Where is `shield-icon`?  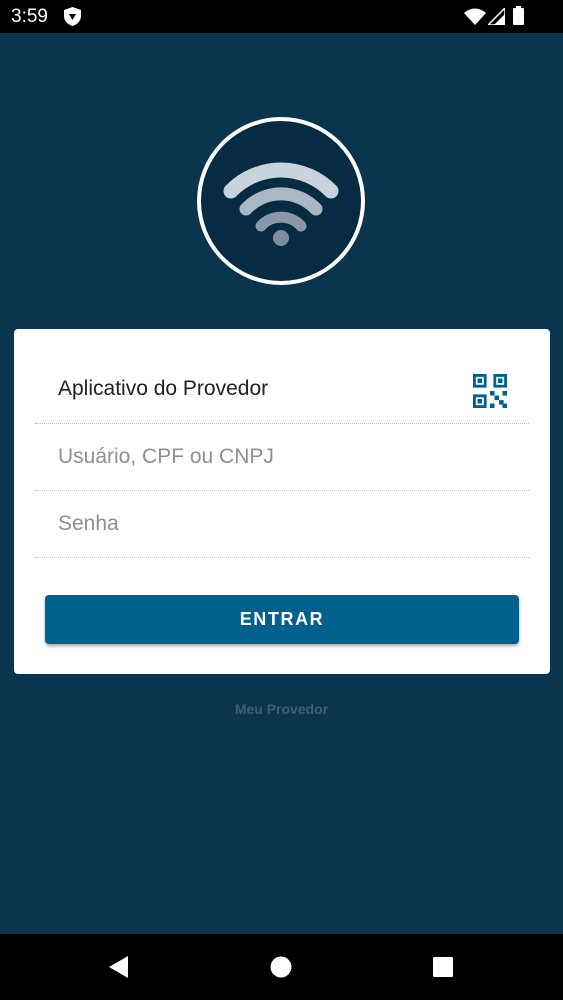
shield-icon is located at coordinates (72, 16).